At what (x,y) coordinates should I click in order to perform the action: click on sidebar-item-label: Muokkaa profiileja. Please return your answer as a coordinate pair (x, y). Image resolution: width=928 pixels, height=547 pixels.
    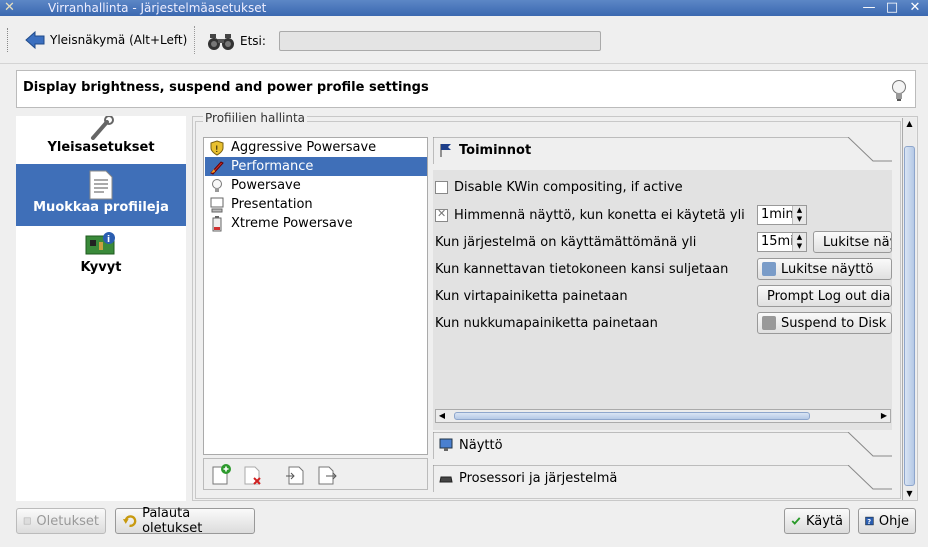
    Looking at the image, I should click on (101, 207).